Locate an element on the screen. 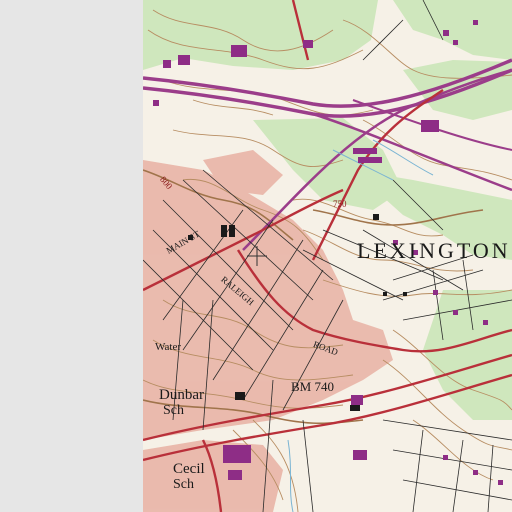 This screenshot has width=512, height=512. benchmark-label: BM 740 is located at coordinates (312, 386).